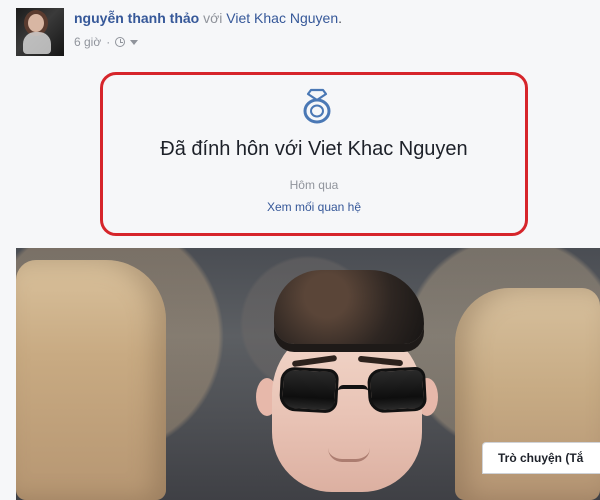  Describe the element at coordinates (340, 18) in the screenshot. I see `title-period: .` at that location.